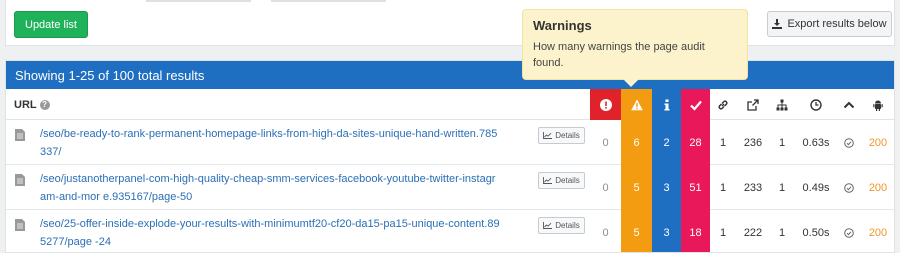 The width and height of the screenshot is (900, 253). I want to click on link-icon, so click(723, 104).